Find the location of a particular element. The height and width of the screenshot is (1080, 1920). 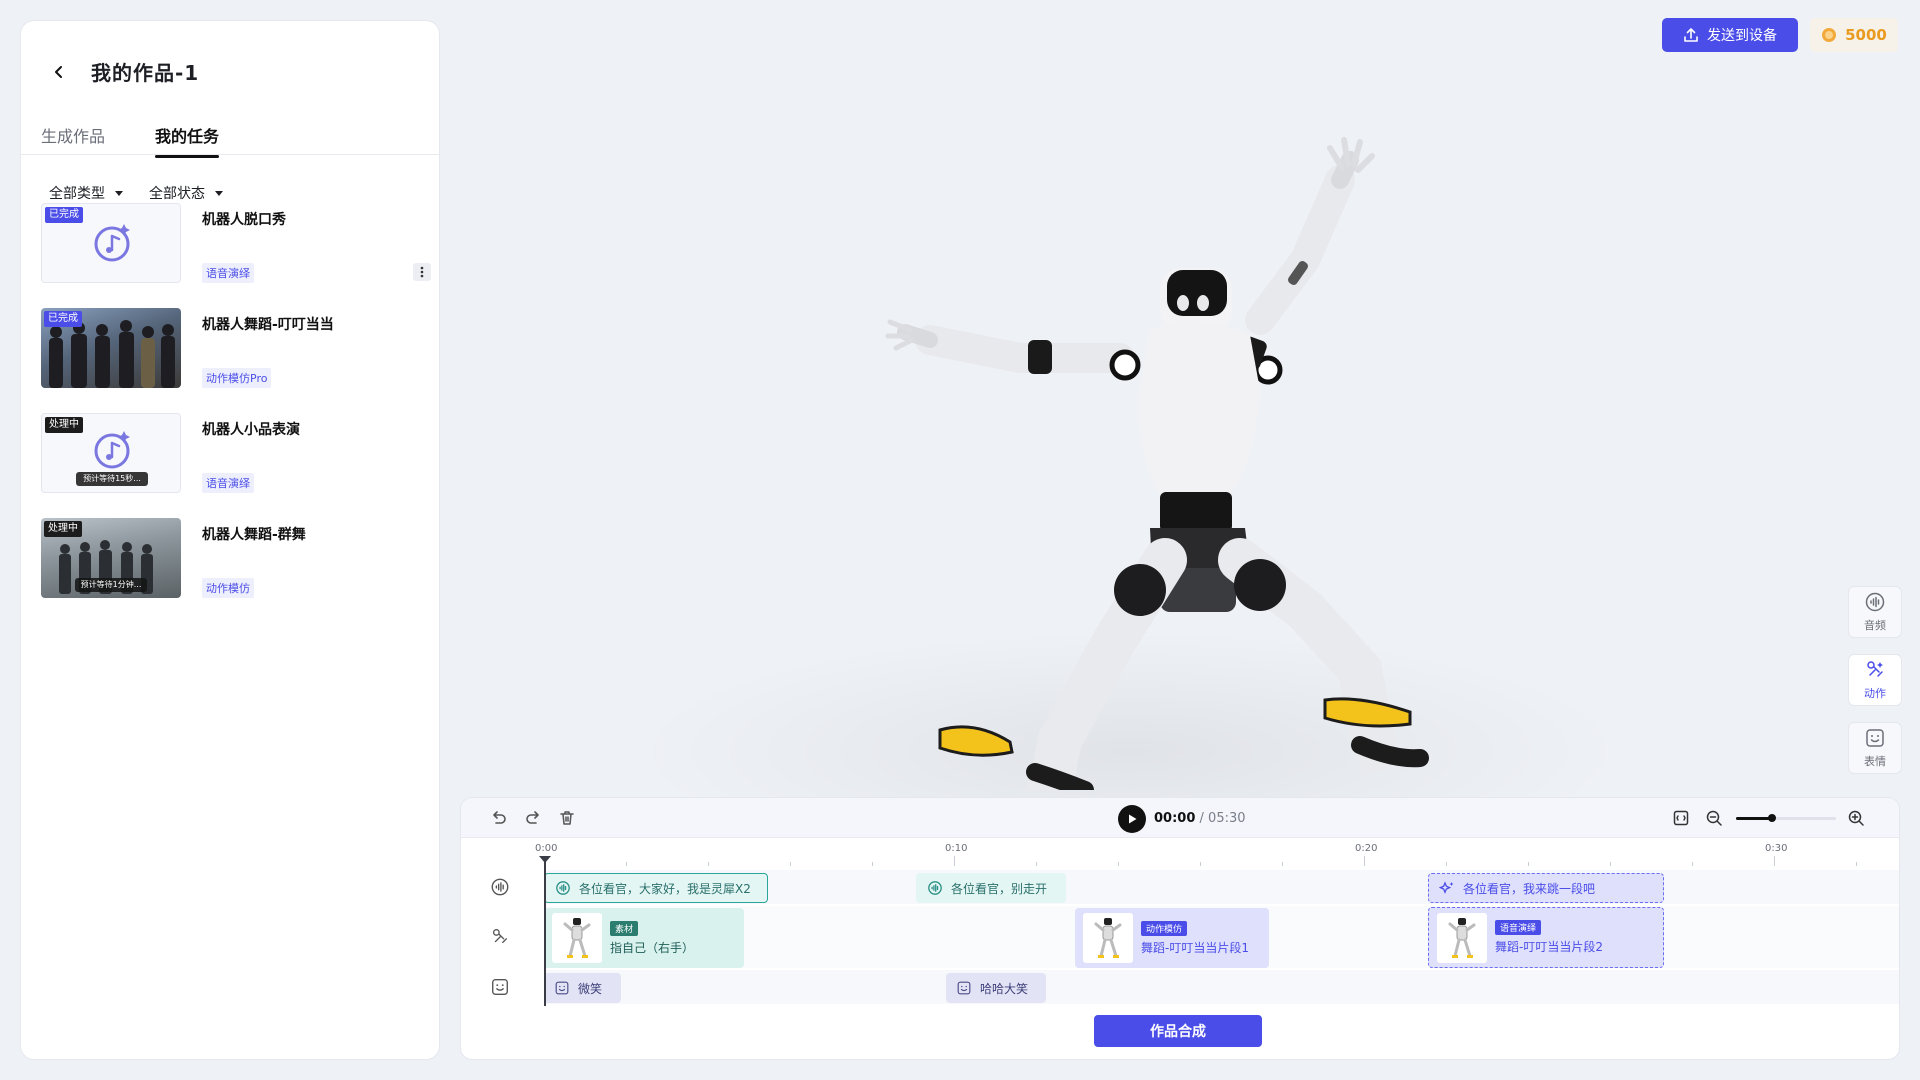

tool-emotion: 表情 is located at coordinates (1875, 748).